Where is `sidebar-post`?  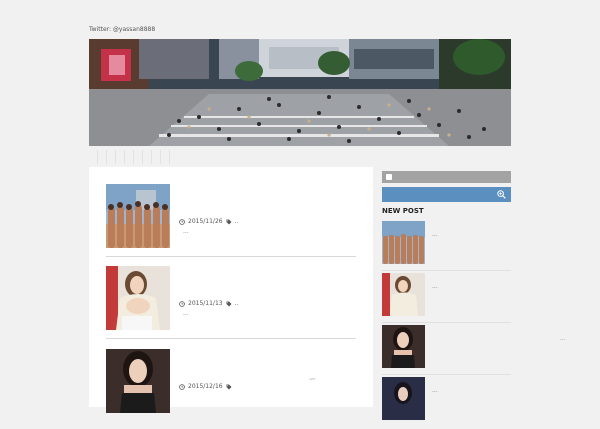
sidebar-post is located at coordinates (446, 351).